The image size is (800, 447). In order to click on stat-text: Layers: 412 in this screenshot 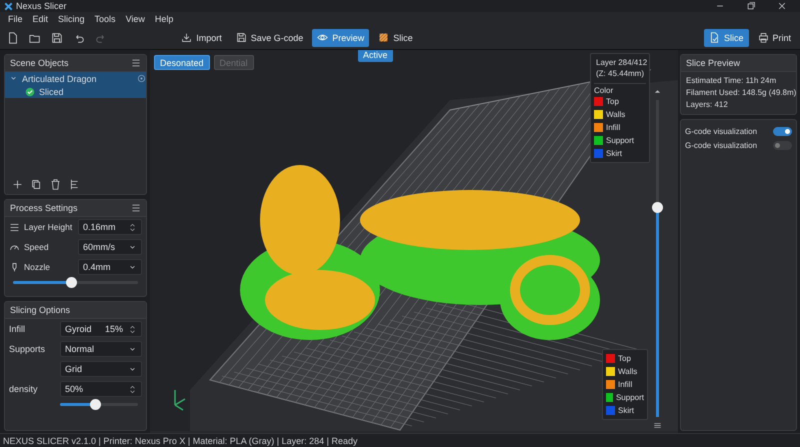, I will do `click(707, 105)`.